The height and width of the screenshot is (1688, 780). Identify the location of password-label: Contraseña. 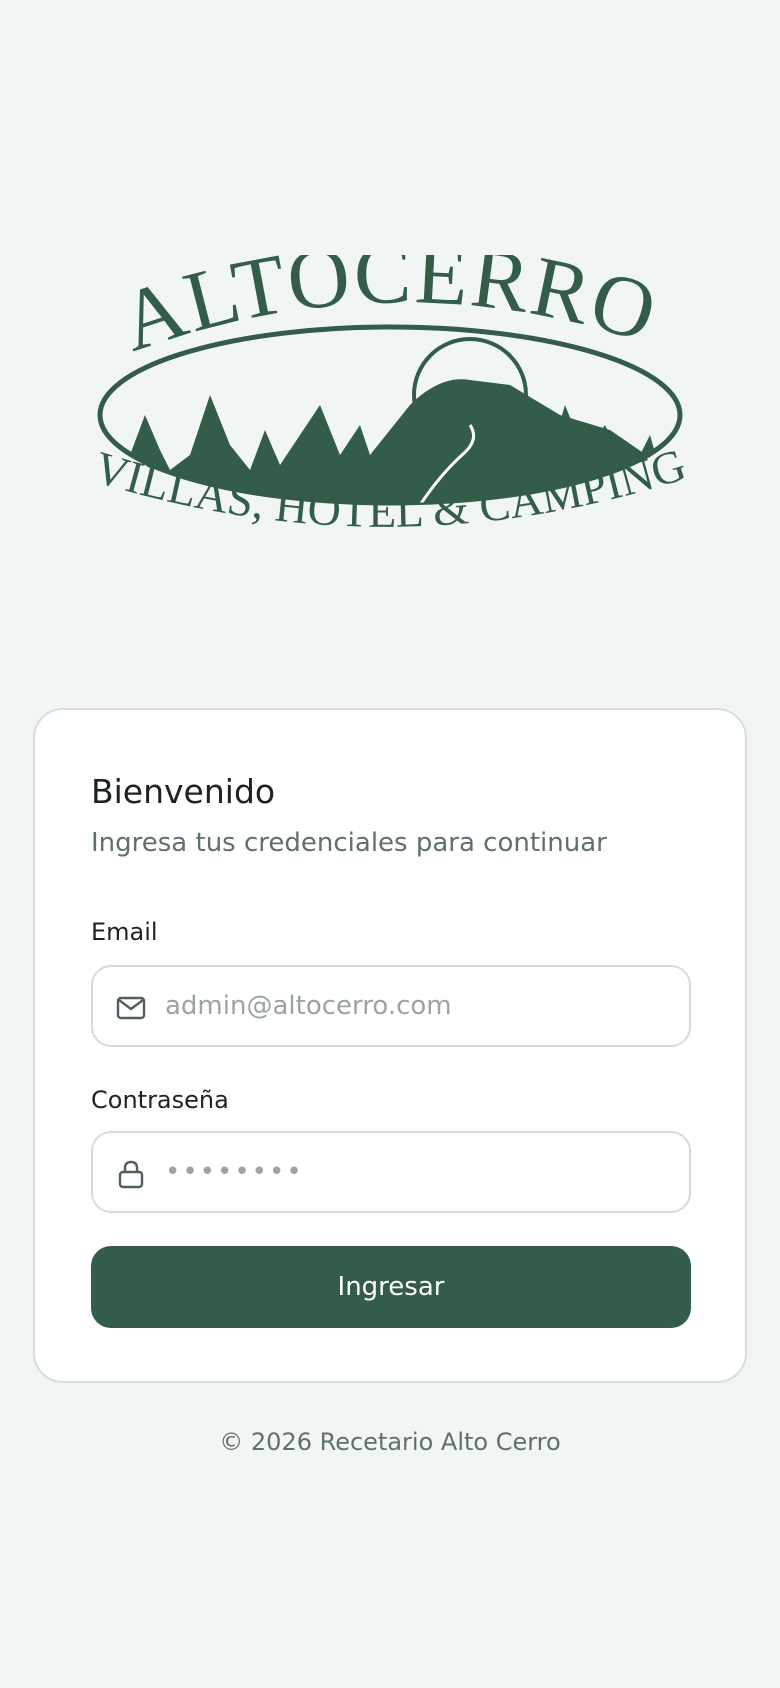
(160, 1100).